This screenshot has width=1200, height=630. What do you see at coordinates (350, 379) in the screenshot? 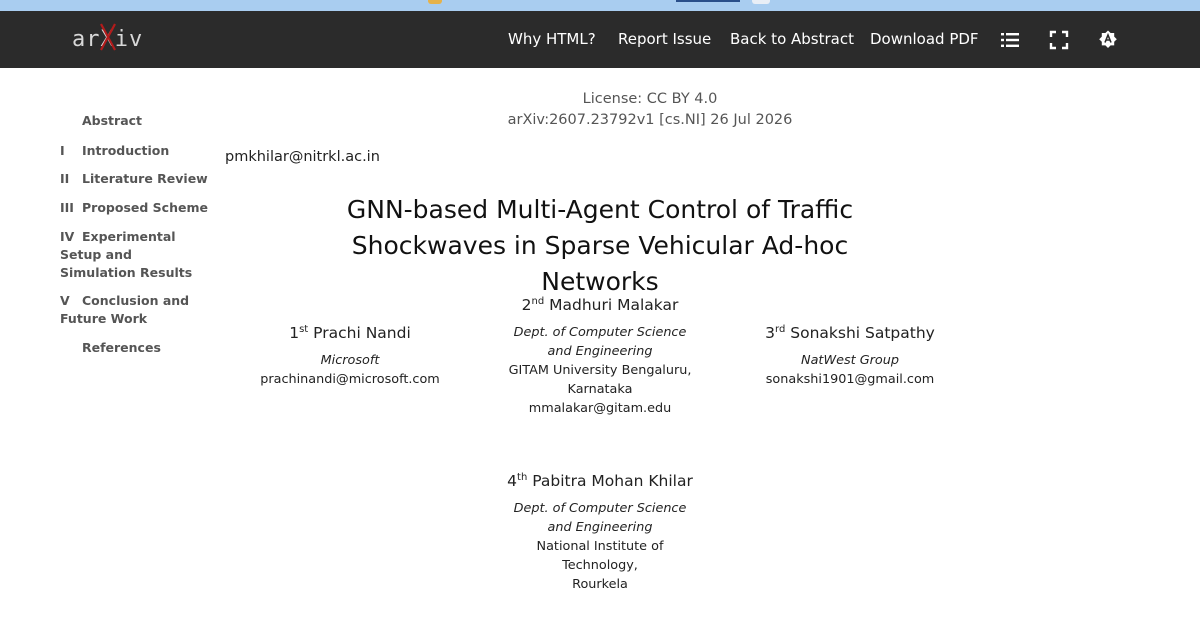
I see `author-email: prachinandi@microsoft.com` at bounding box center [350, 379].